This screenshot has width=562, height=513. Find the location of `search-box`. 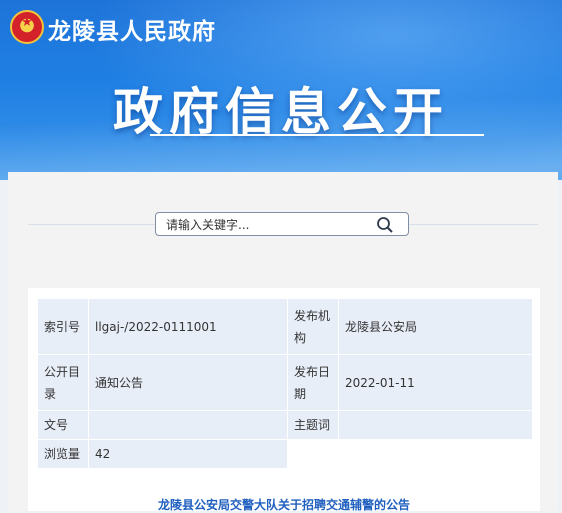

search-box is located at coordinates (282, 224).